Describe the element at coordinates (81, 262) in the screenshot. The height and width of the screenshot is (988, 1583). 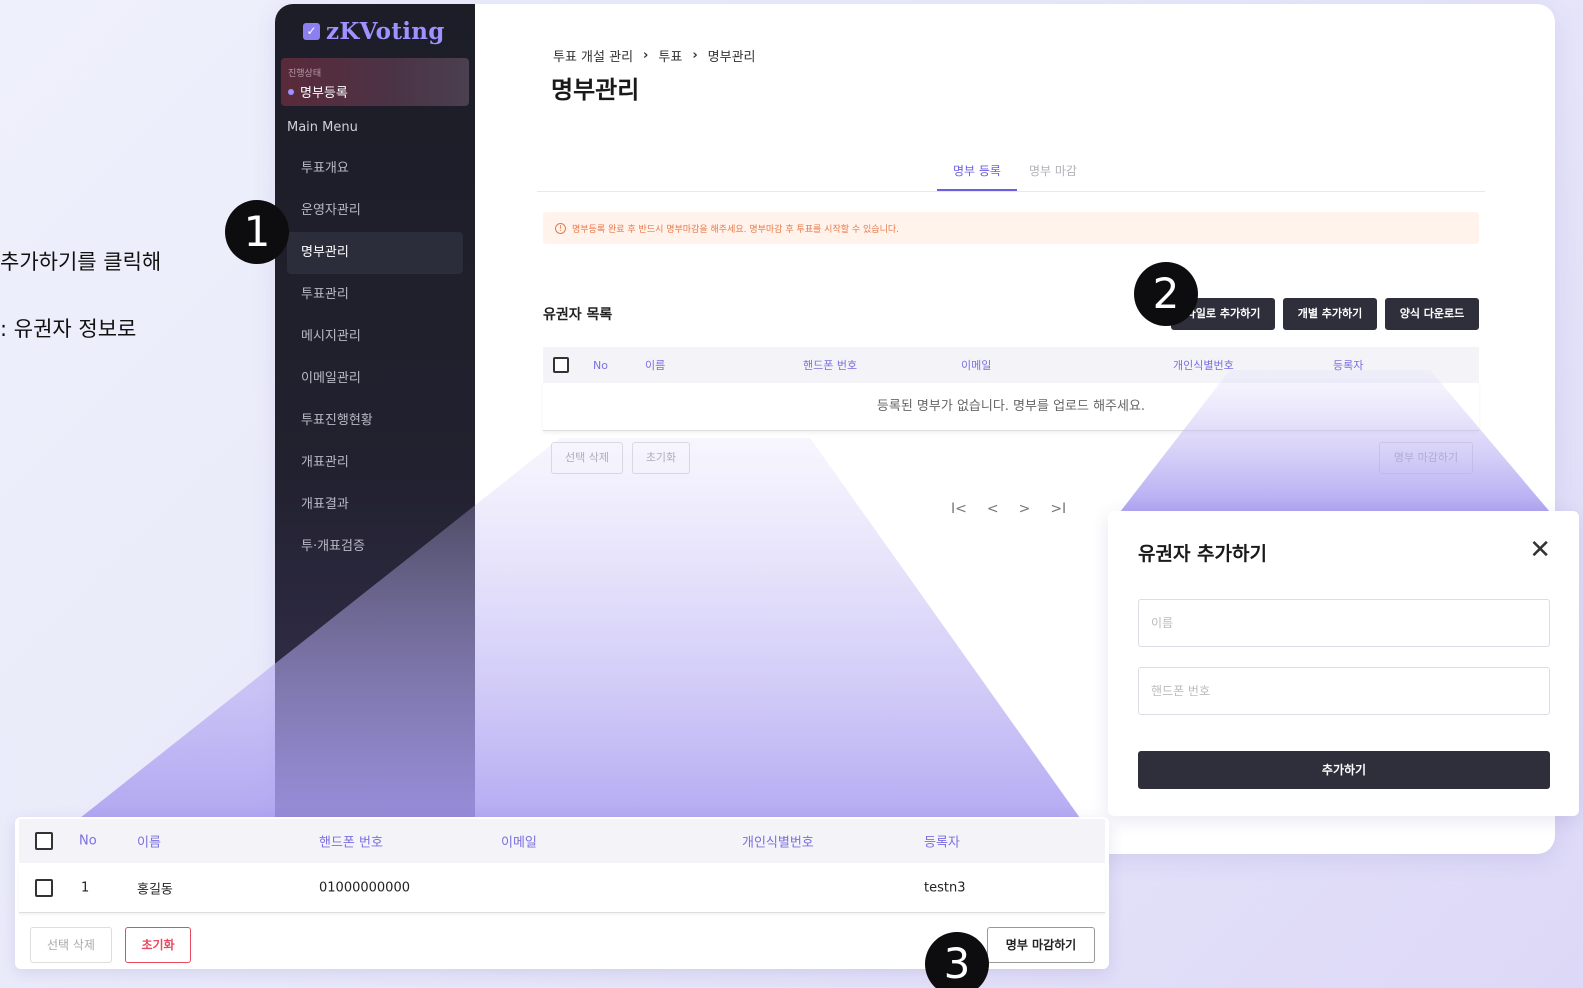
I see `side-instruction-1: 추가하기를 클릭해` at that location.